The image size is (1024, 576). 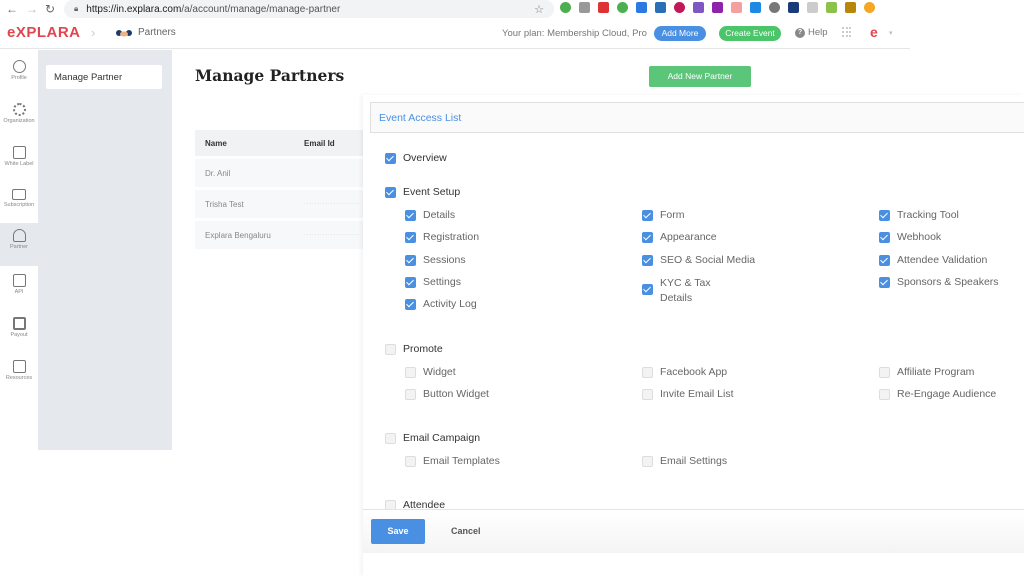 I want to click on breadcrumb-partners: Partners, so click(x=157, y=32).